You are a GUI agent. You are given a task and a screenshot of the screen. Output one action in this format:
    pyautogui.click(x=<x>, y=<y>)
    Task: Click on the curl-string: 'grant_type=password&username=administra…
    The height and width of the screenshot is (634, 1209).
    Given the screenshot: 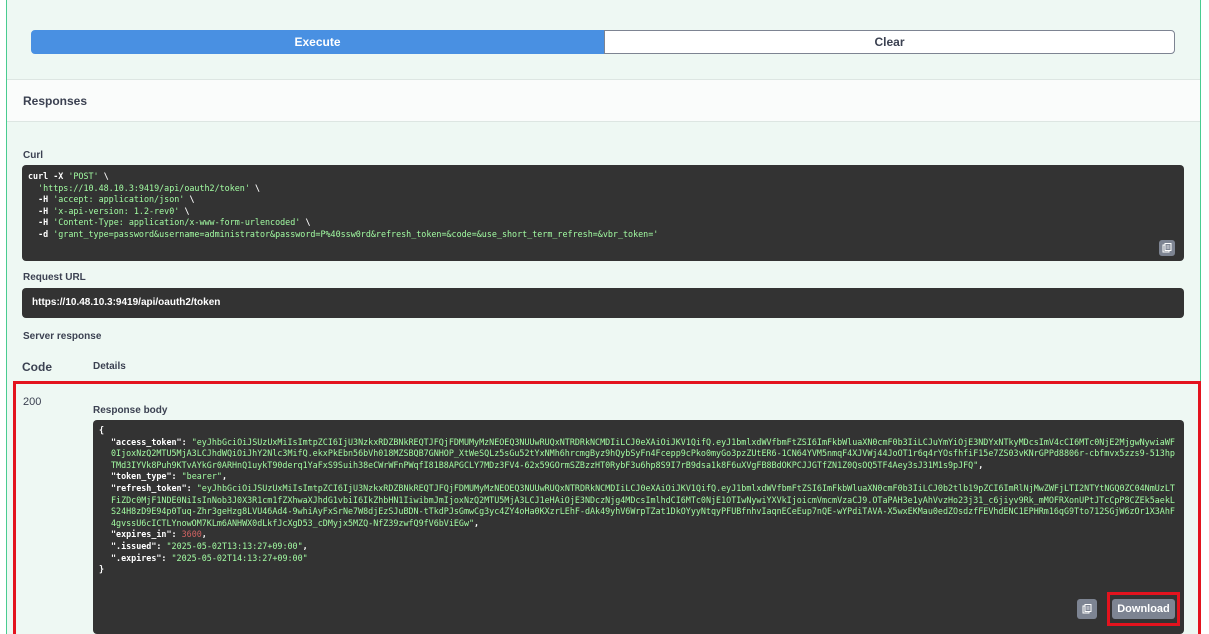 What is the action you would take?
    pyautogui.click(x=356, y=233)
    